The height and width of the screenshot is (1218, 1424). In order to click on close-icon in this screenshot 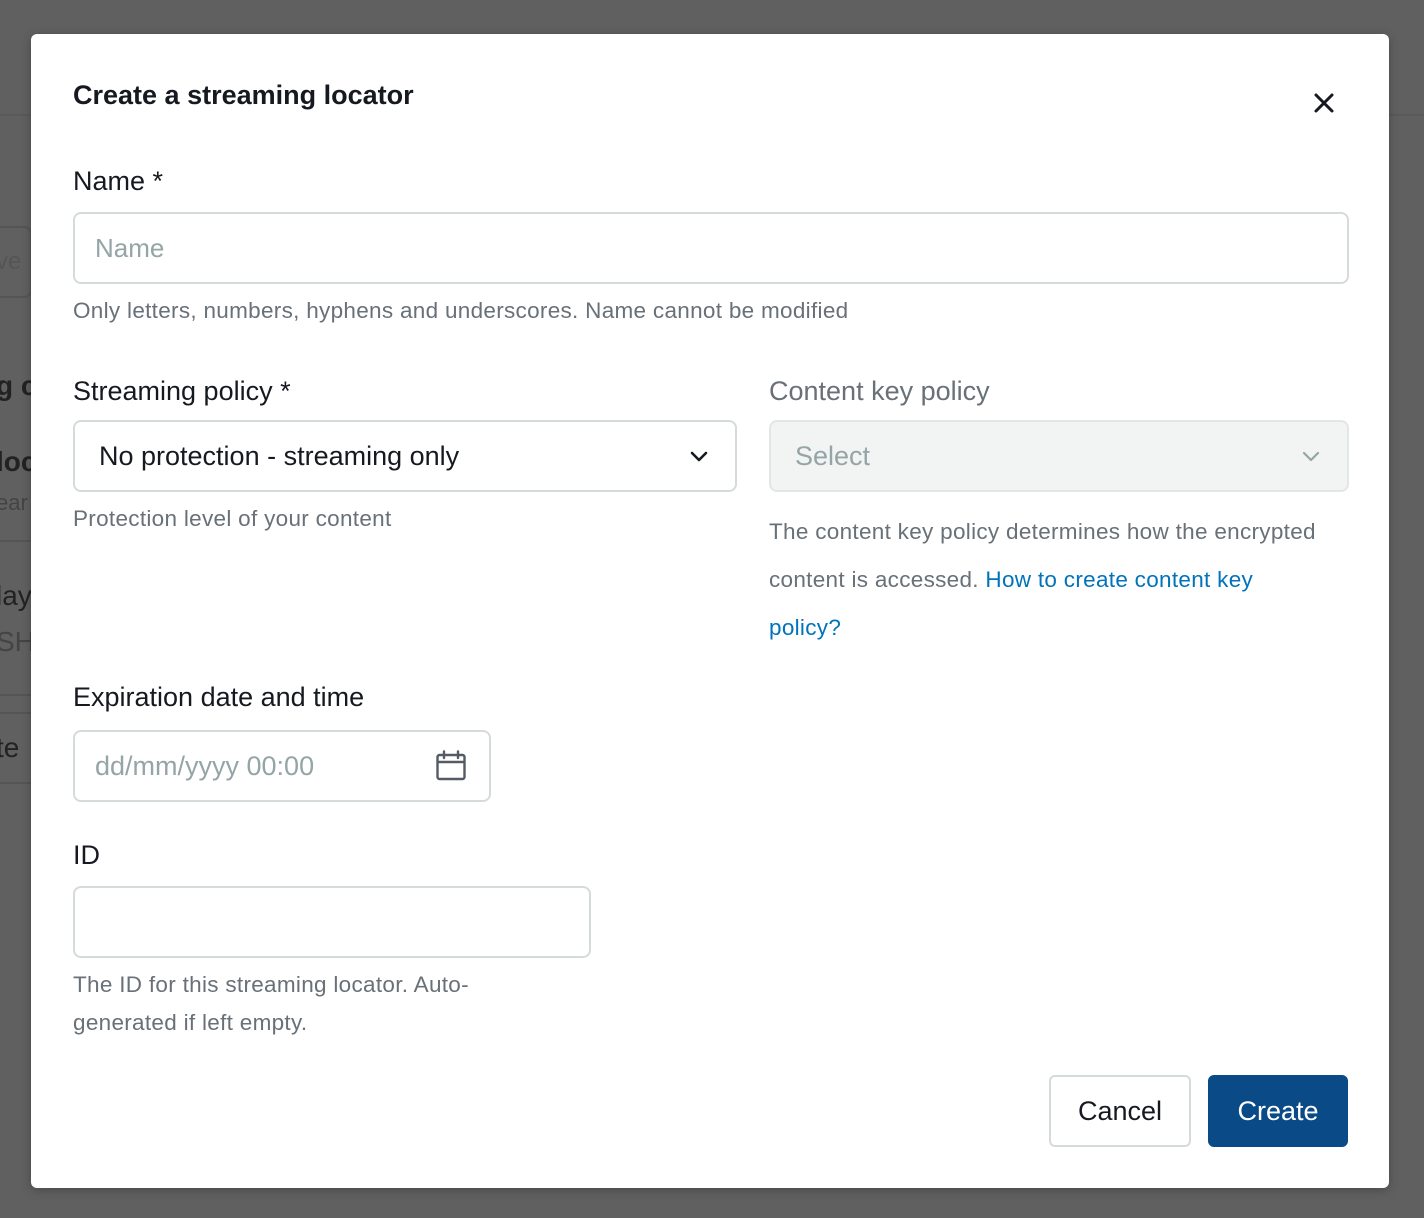, I will do `click(1324, 102)`.